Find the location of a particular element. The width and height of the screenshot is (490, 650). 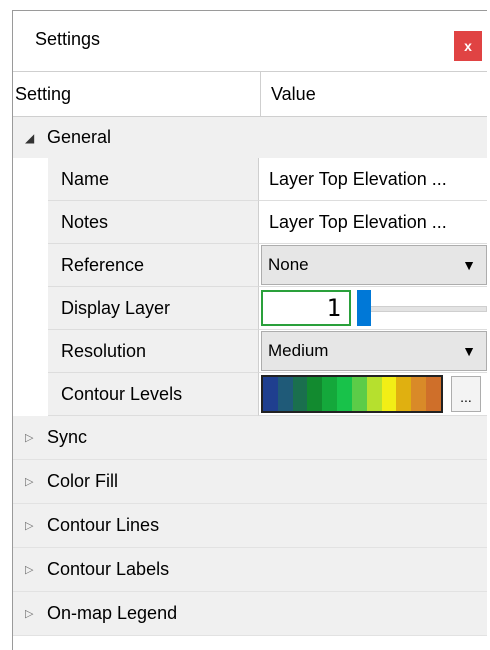

property-label: Contour Levels is located at coordinates (153, 394).